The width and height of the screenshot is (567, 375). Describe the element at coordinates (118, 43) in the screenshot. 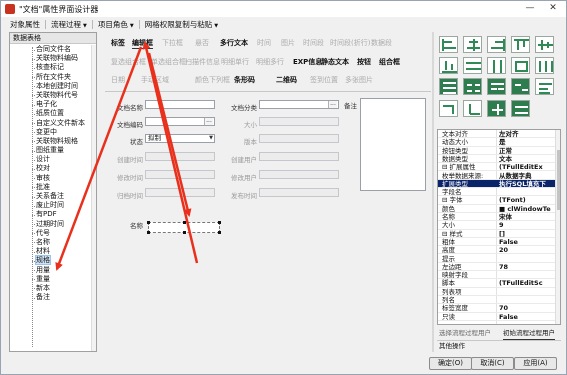

I see `toolbar-widget-button: 标签` at that location.